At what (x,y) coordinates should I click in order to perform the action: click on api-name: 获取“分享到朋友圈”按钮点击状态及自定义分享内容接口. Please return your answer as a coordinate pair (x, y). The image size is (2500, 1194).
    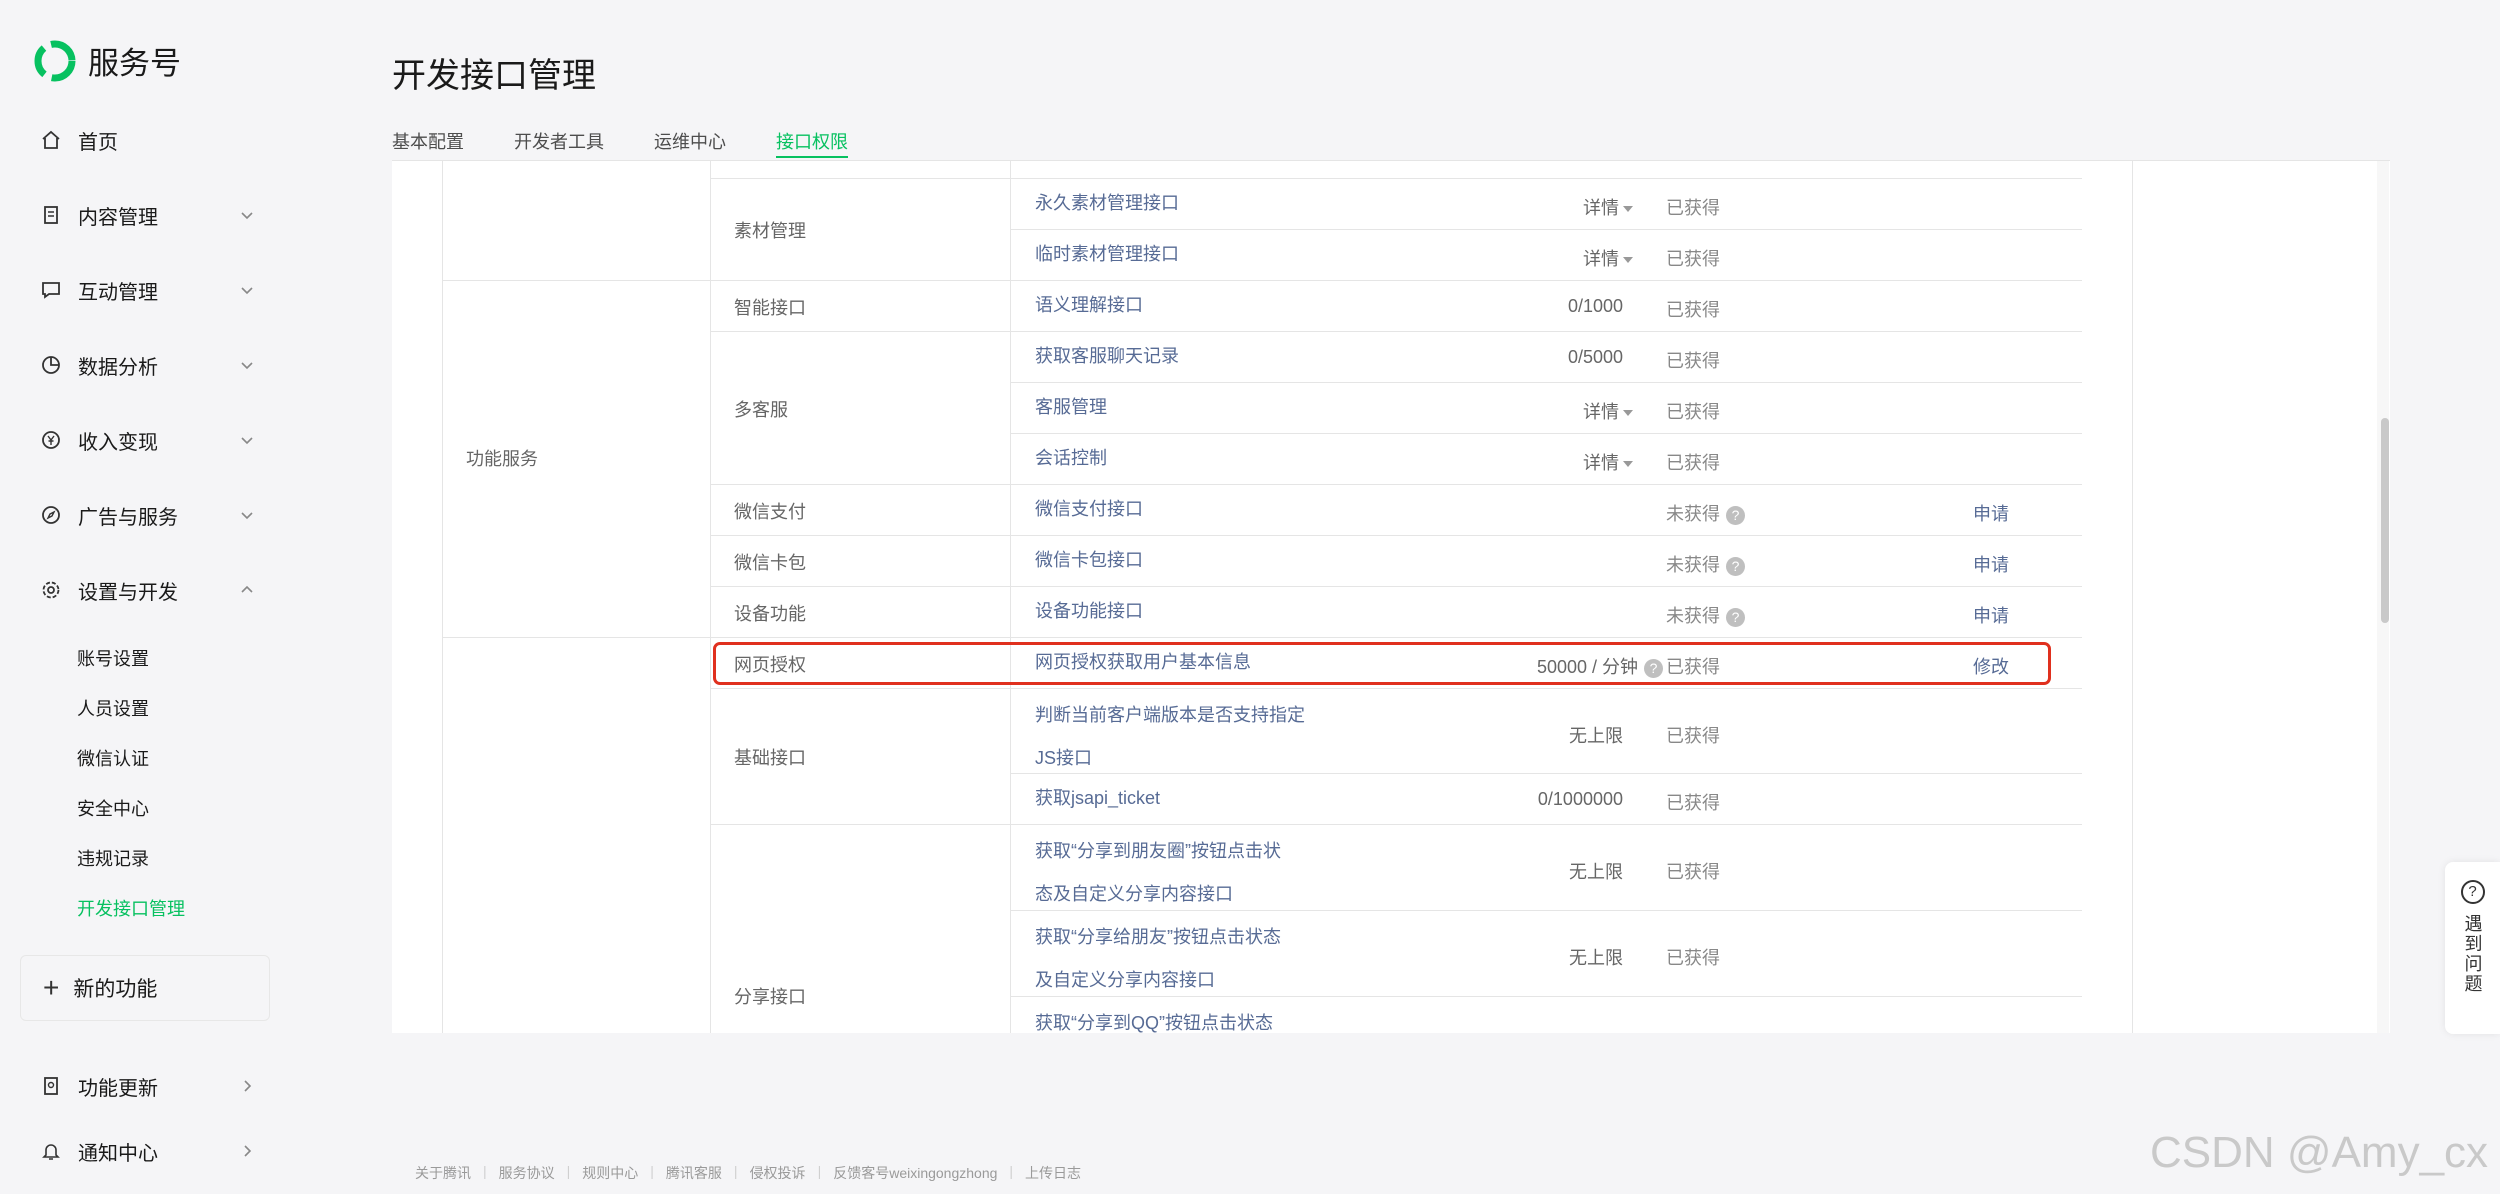
    Looking at the image, I should click on (1160, 873).